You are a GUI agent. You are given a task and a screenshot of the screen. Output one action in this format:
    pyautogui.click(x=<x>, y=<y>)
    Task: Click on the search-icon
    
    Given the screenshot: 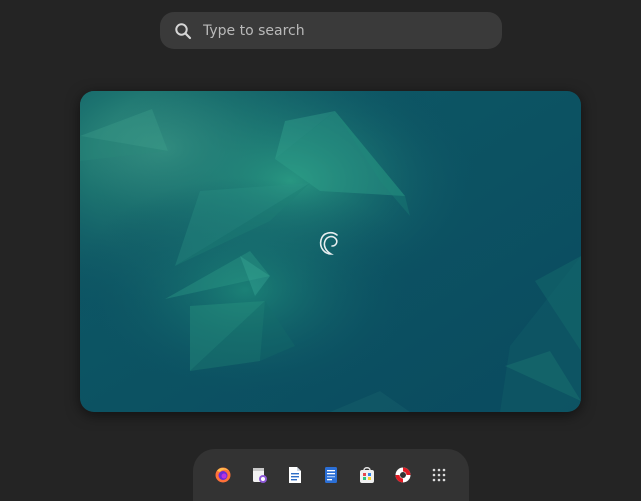 What is the action you would take?
    pyautogui.click(x=183, y=31)
    